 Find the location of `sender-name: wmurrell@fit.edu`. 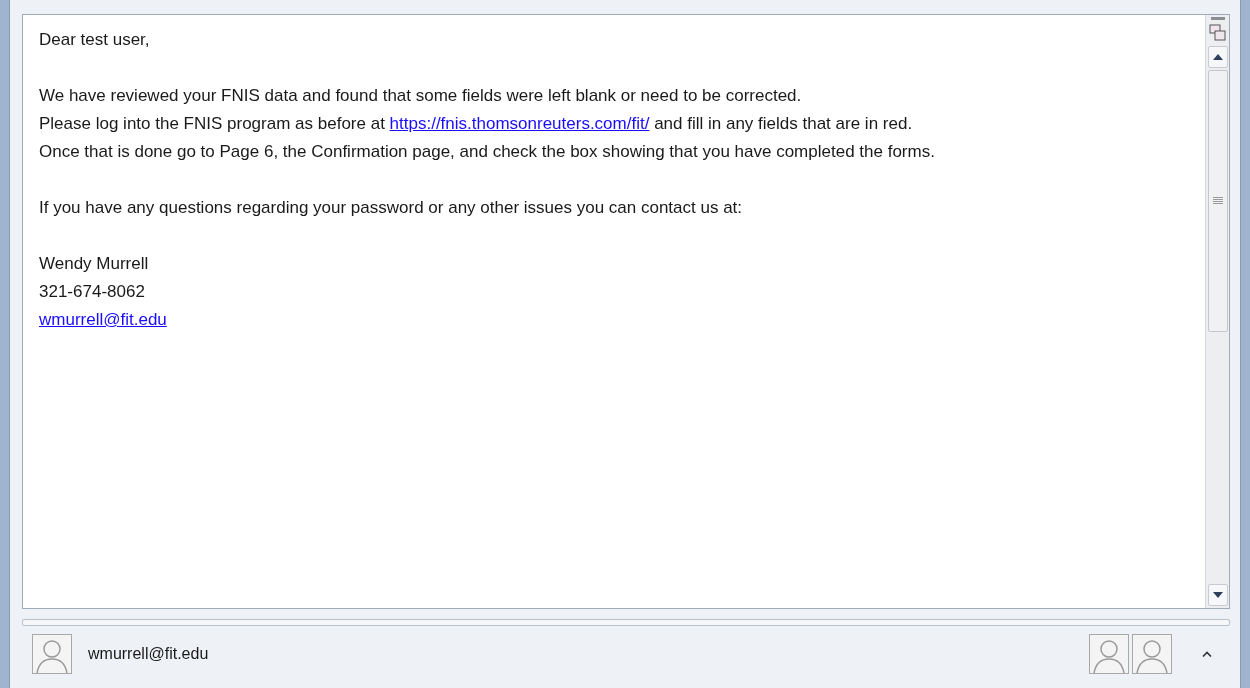

sender-name: wmurrell@fit.edu is located at coordinates (148, 654).